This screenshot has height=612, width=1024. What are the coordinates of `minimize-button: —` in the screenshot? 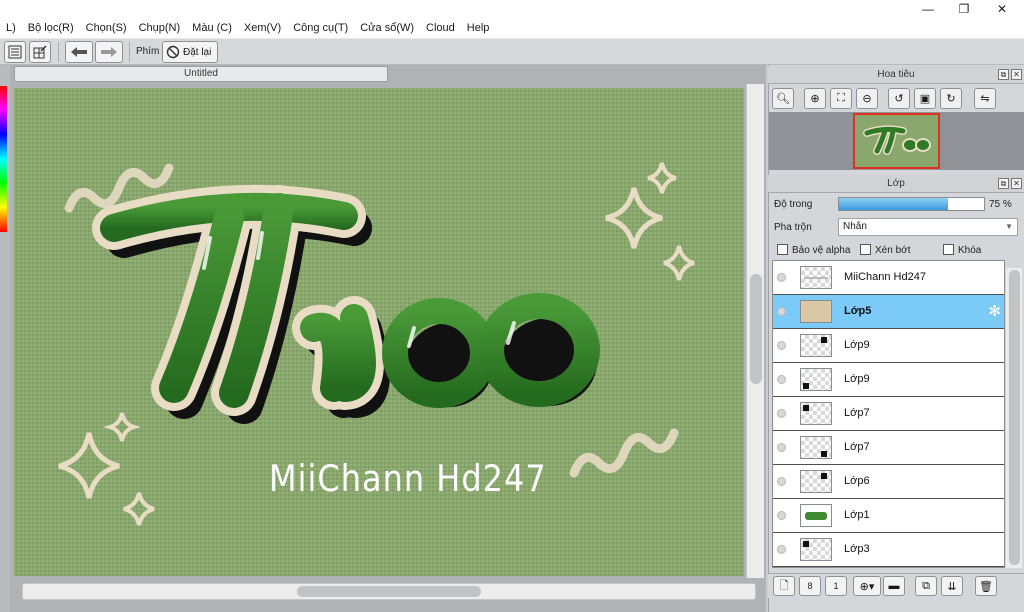 It's located at (928, 9).